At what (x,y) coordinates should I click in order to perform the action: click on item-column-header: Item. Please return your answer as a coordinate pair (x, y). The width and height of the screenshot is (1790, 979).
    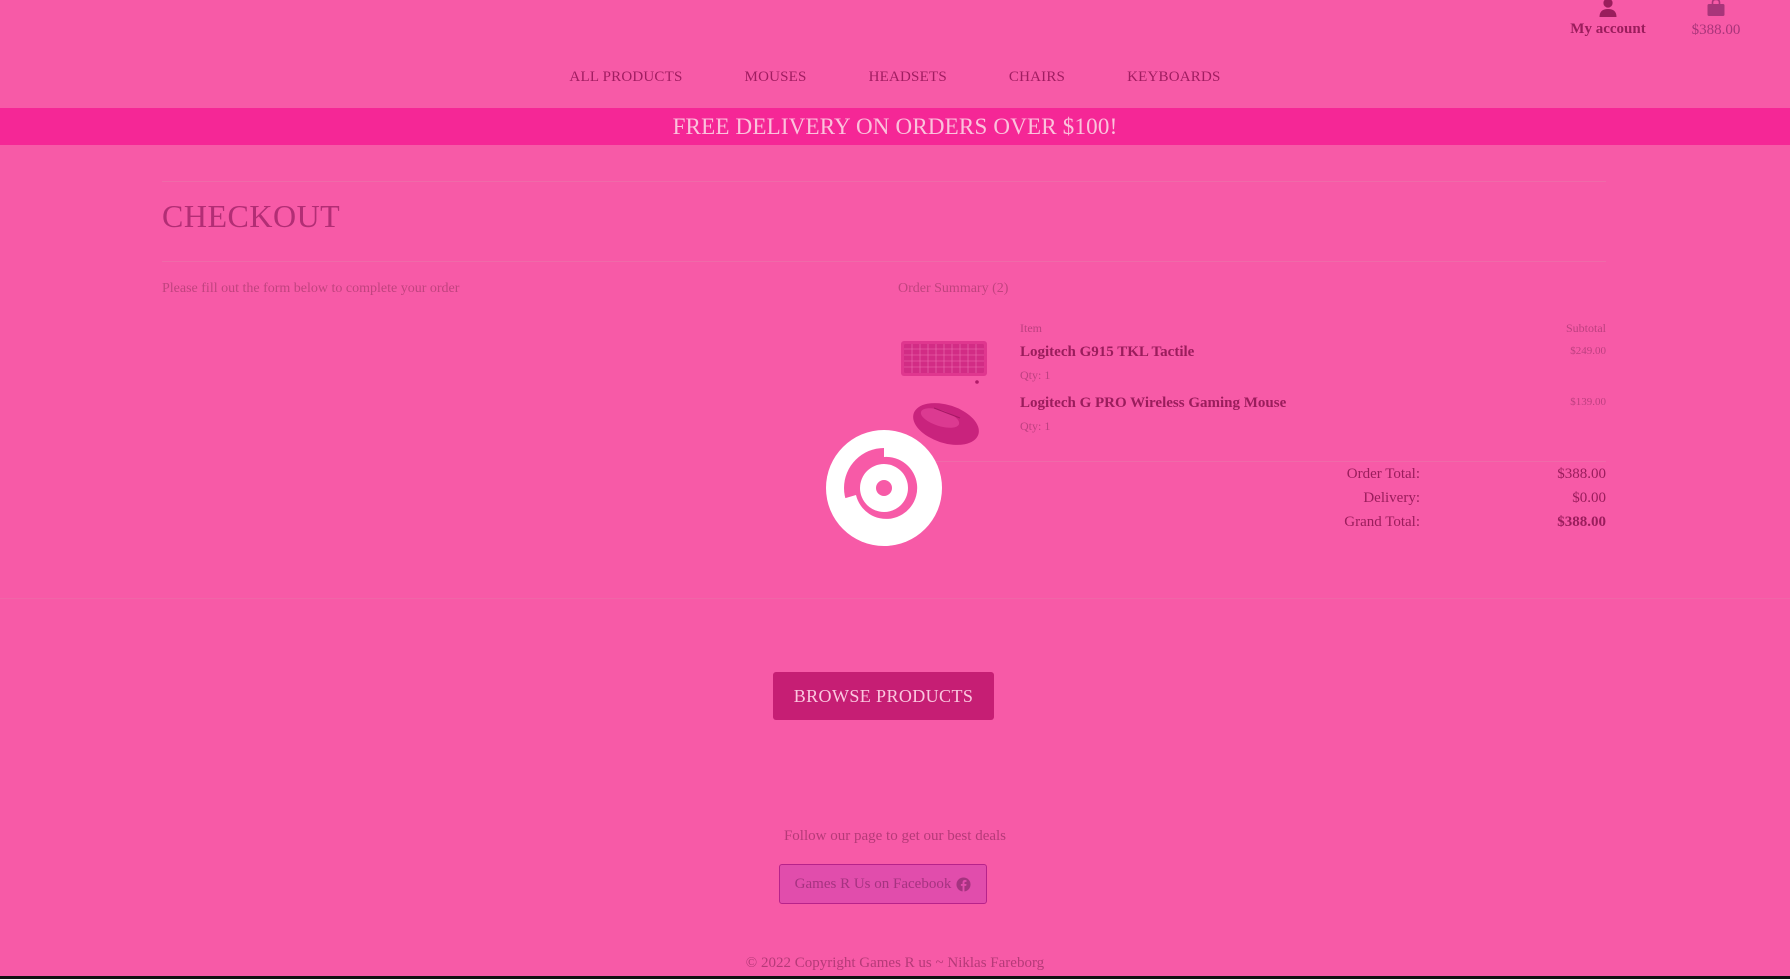
    Looking at the image, I should click on (1031, 328).